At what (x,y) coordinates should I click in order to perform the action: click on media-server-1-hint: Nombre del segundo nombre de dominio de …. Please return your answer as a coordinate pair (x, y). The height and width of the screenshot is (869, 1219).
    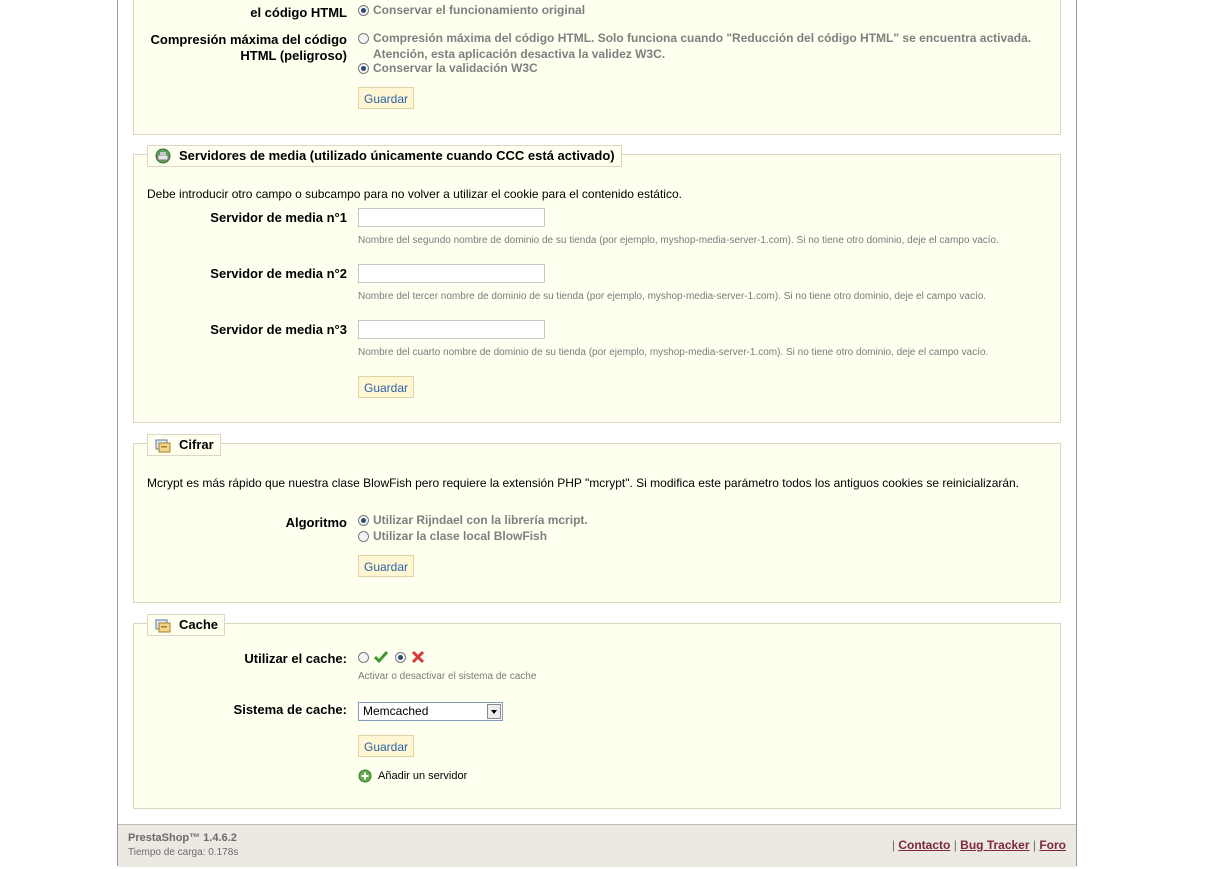
    Looking at the image, I should click on (678, 240).